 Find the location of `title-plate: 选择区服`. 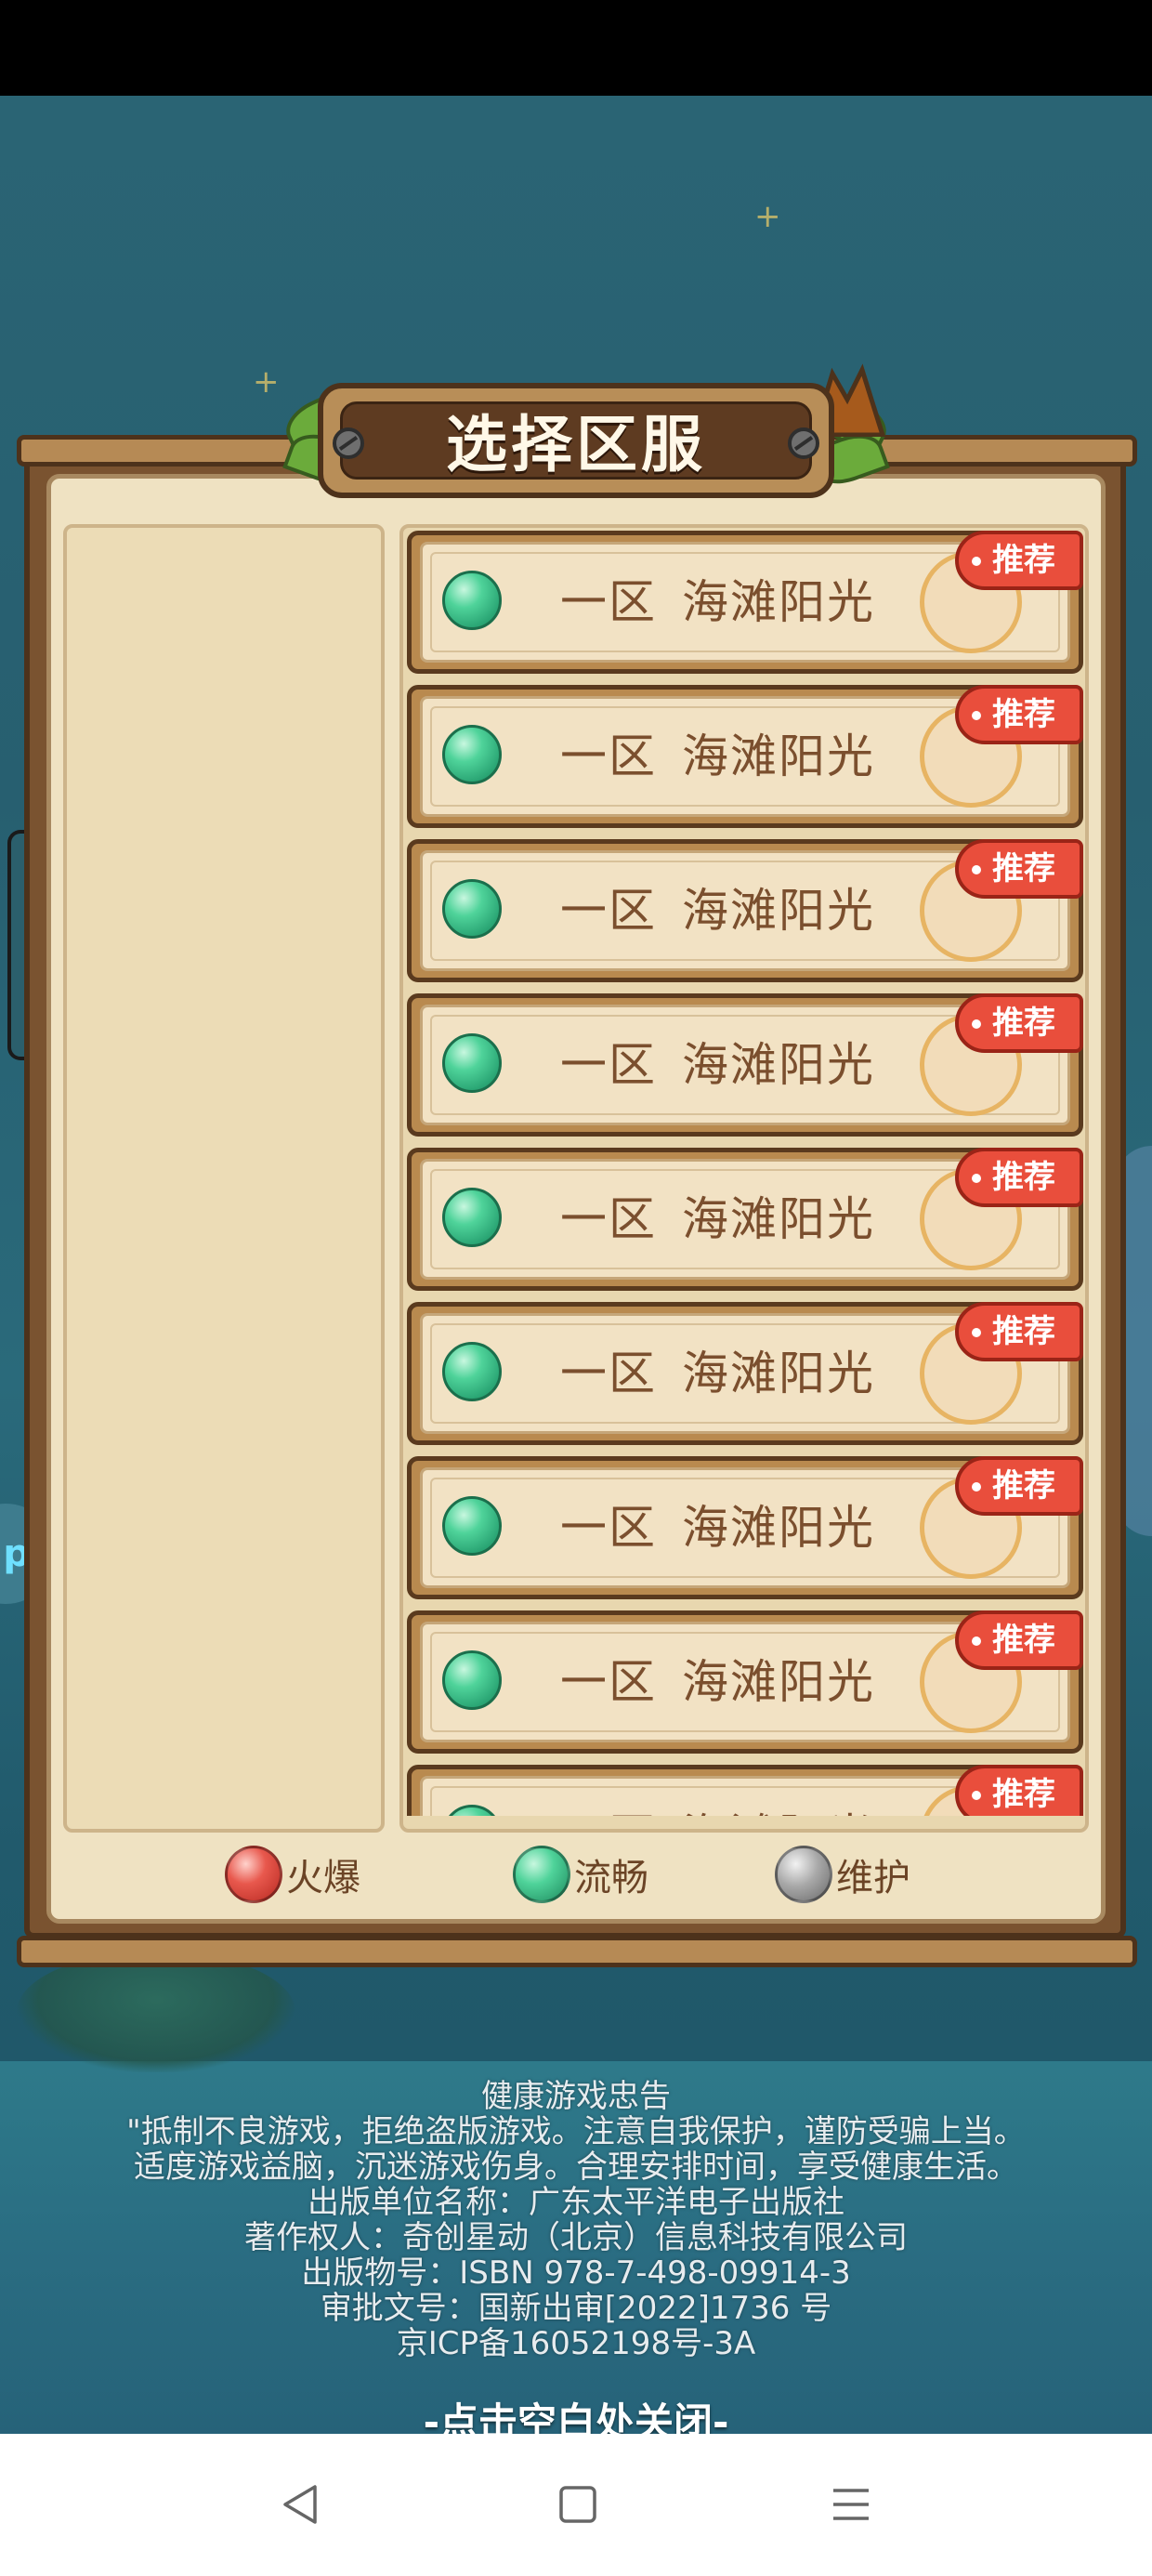

title-plate: 选择区服 is located at coordinates (576, 440).